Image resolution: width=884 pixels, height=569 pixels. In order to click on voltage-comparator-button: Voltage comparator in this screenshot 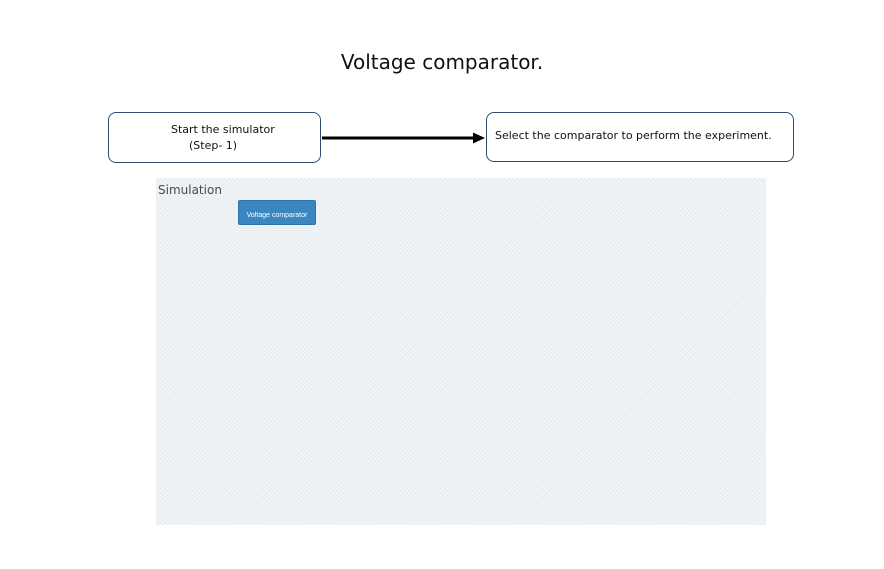, I will do `click(277, 212)`.